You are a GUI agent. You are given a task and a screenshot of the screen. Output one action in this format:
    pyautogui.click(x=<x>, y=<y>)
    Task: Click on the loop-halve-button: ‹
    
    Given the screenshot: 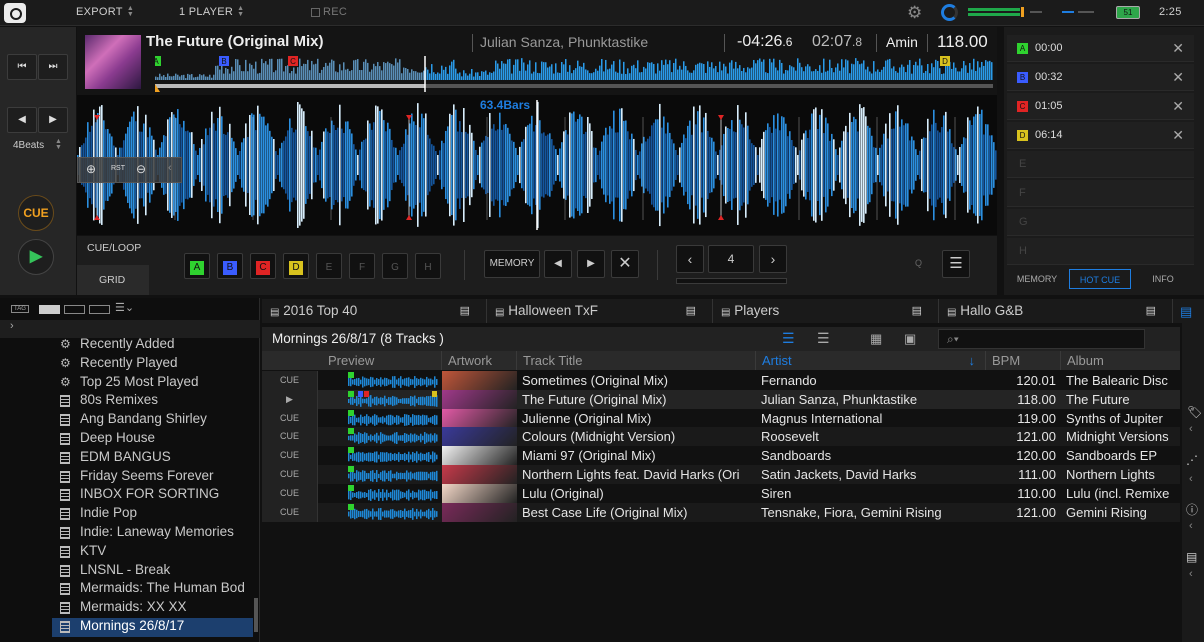 What is the action you would take?
    pyautogui.click(x=690, y=259)
    